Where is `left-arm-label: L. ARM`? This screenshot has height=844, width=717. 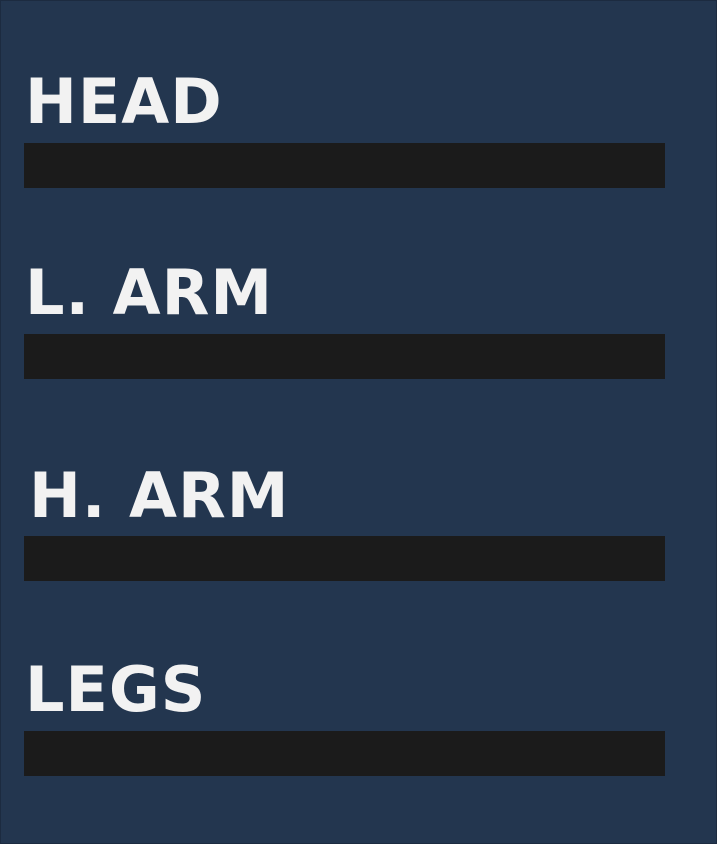
left-arm-label: L. ARM is located at coordinates (149, 292).